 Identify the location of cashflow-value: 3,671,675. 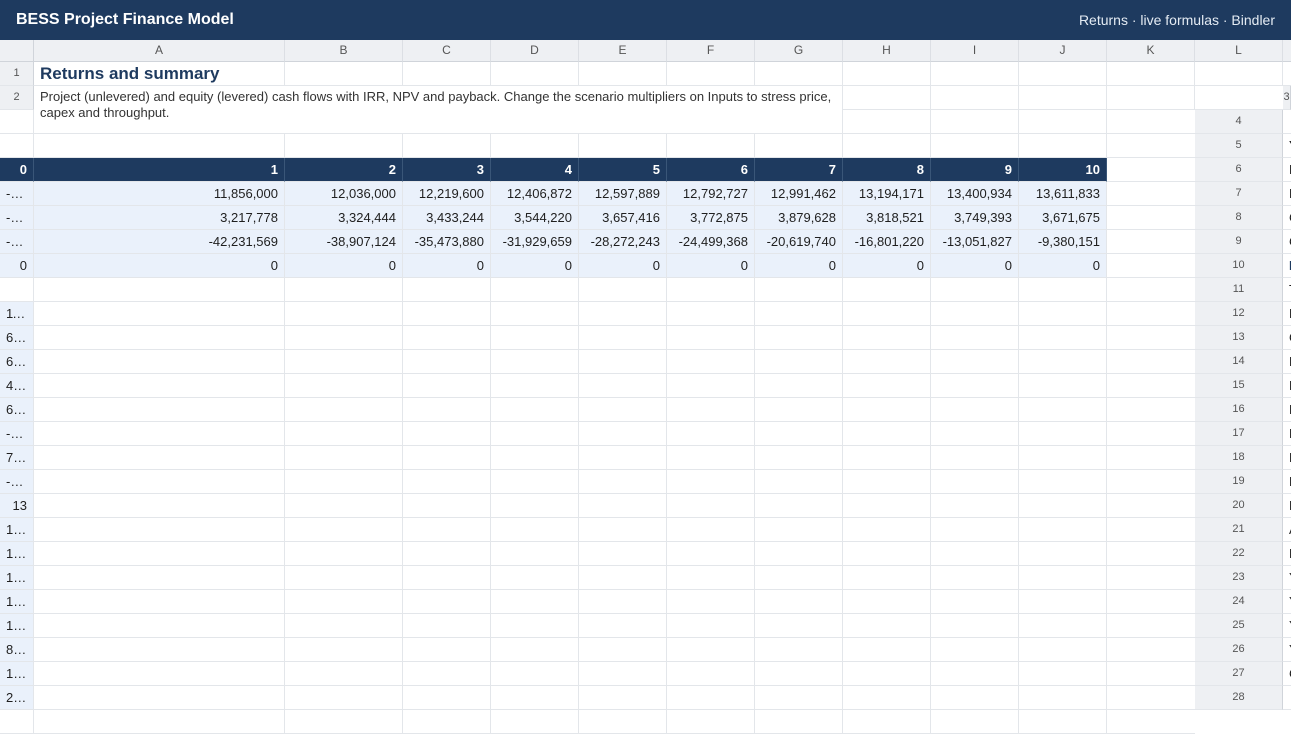
(1063, 218).